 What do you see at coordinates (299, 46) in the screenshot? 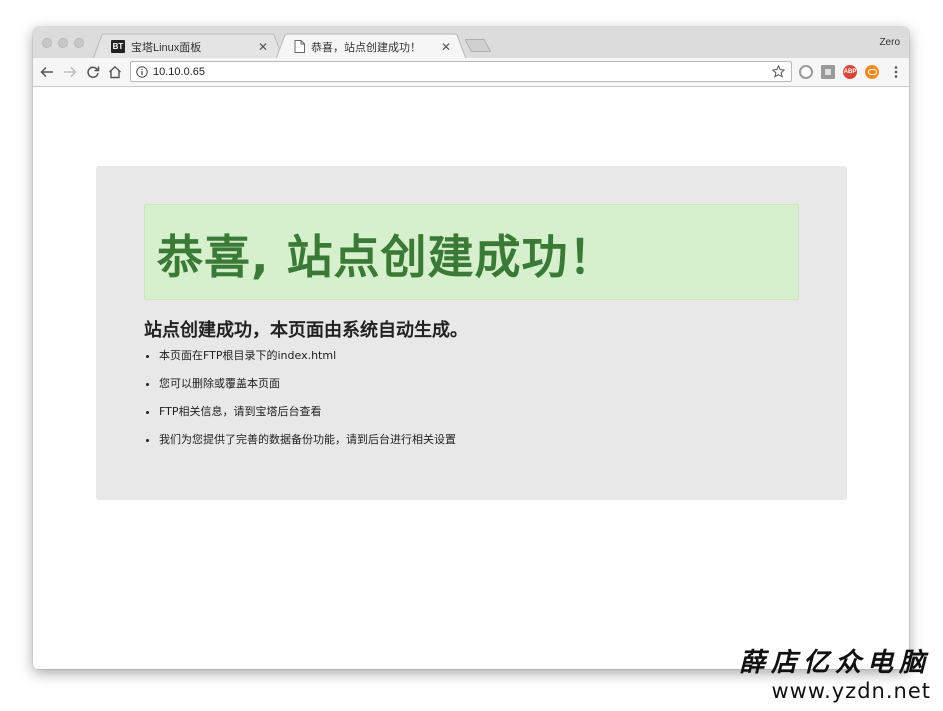
I see `page-icon` at bounding box center [299, 46].